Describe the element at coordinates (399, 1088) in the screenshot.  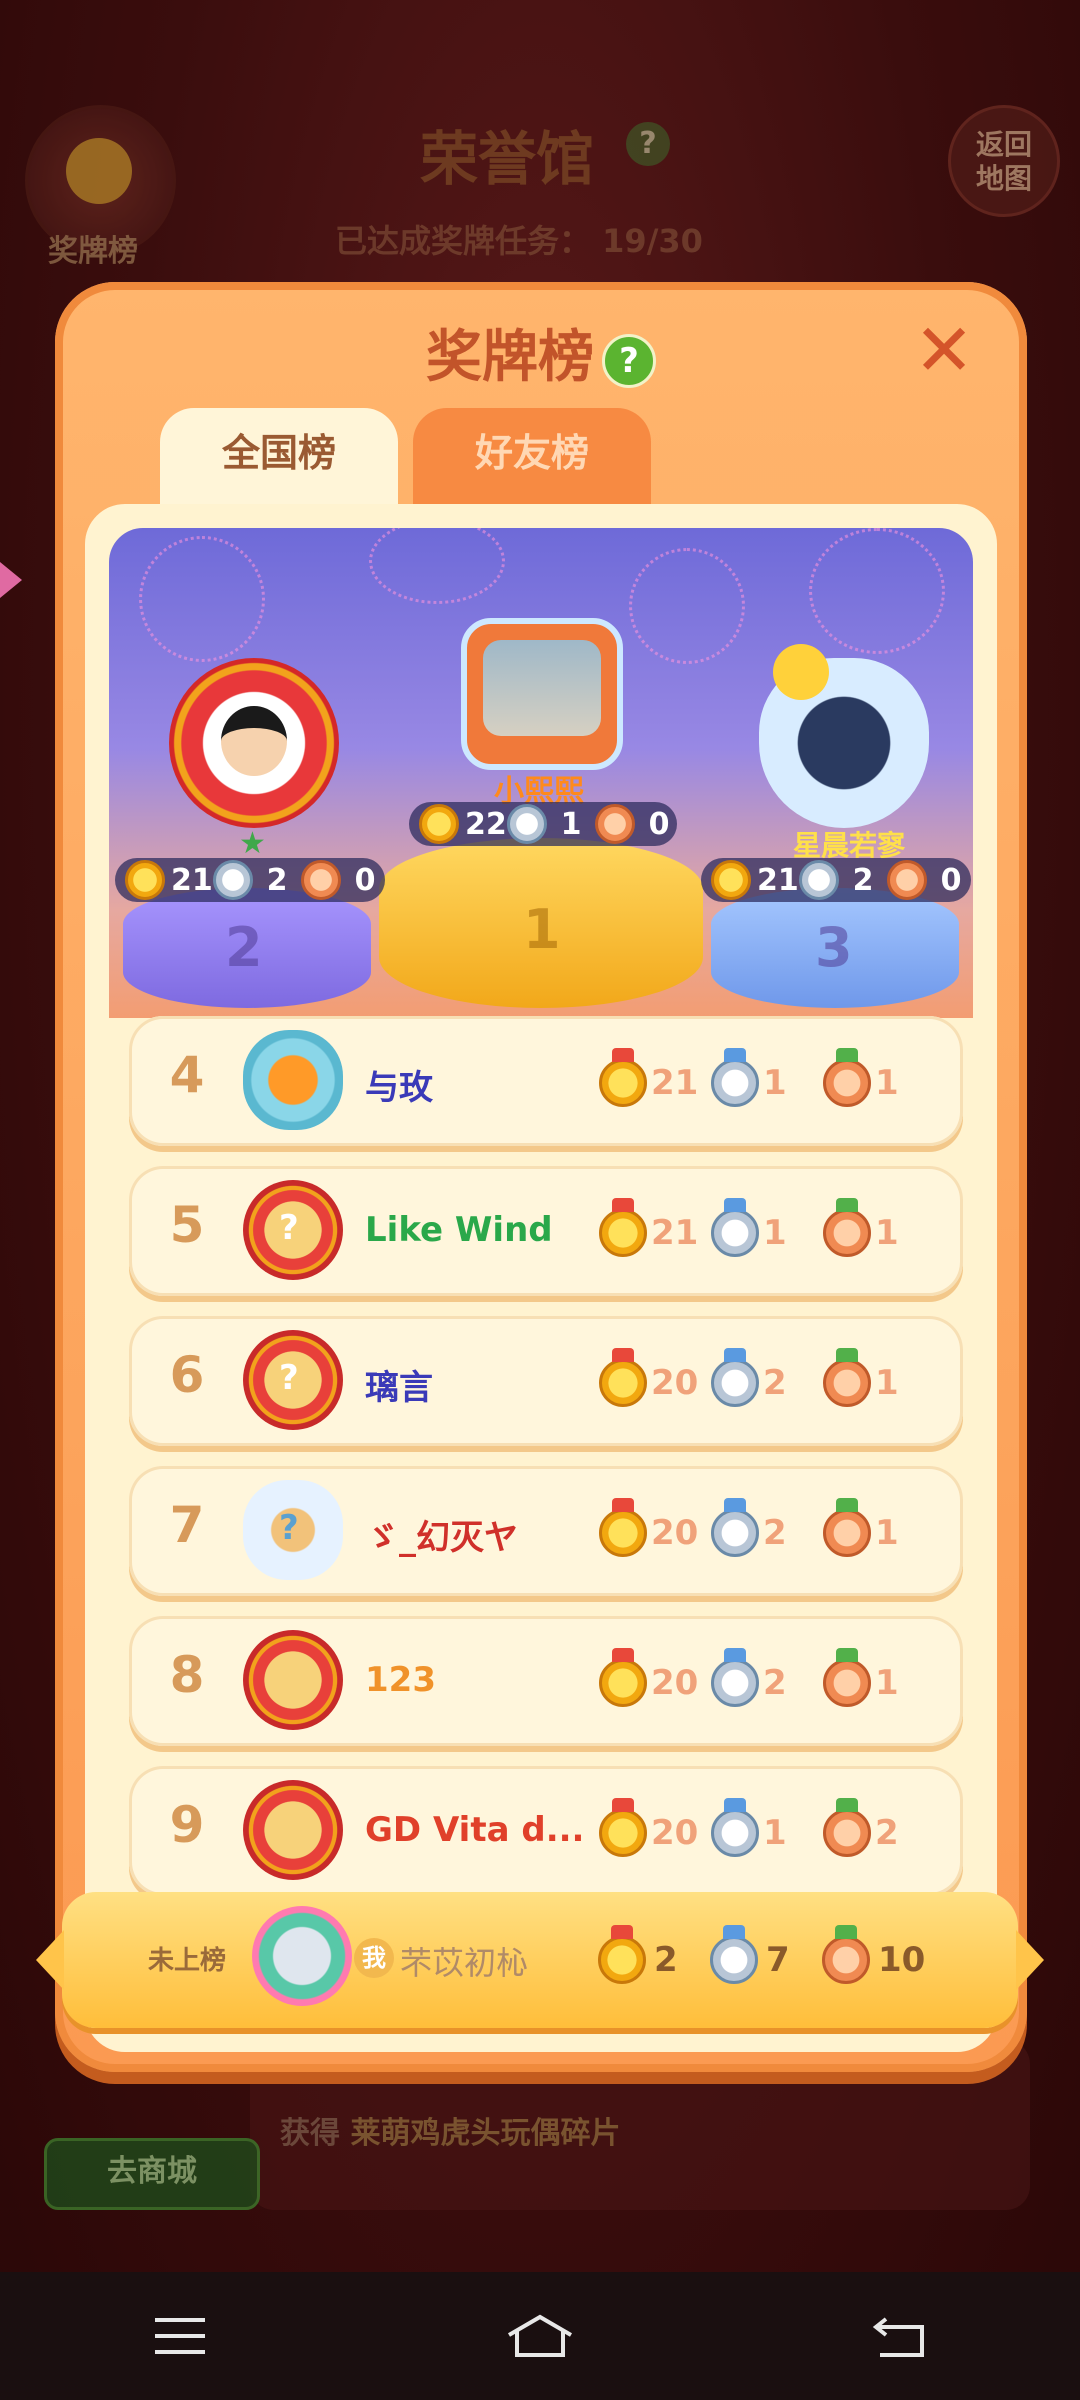
I see `player-name: 与玫` at that location.